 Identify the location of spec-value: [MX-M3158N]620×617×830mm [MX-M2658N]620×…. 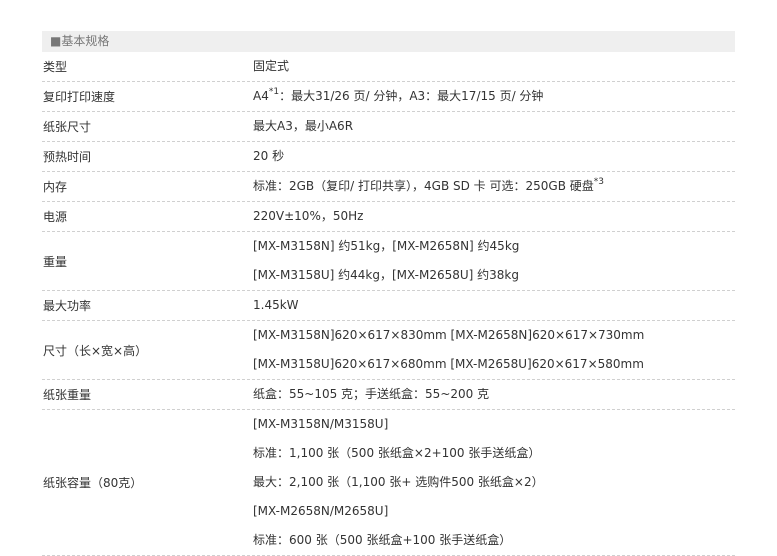
(494, 350).